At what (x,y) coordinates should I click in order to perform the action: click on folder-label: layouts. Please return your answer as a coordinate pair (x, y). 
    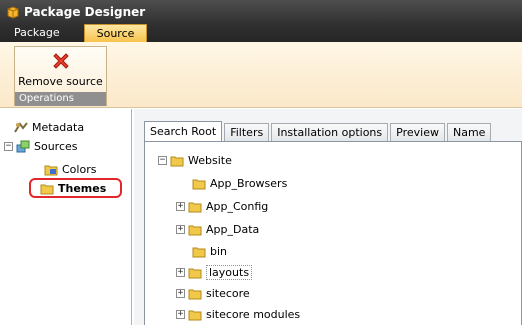
    Looking at the image, I should click on (229, 272).